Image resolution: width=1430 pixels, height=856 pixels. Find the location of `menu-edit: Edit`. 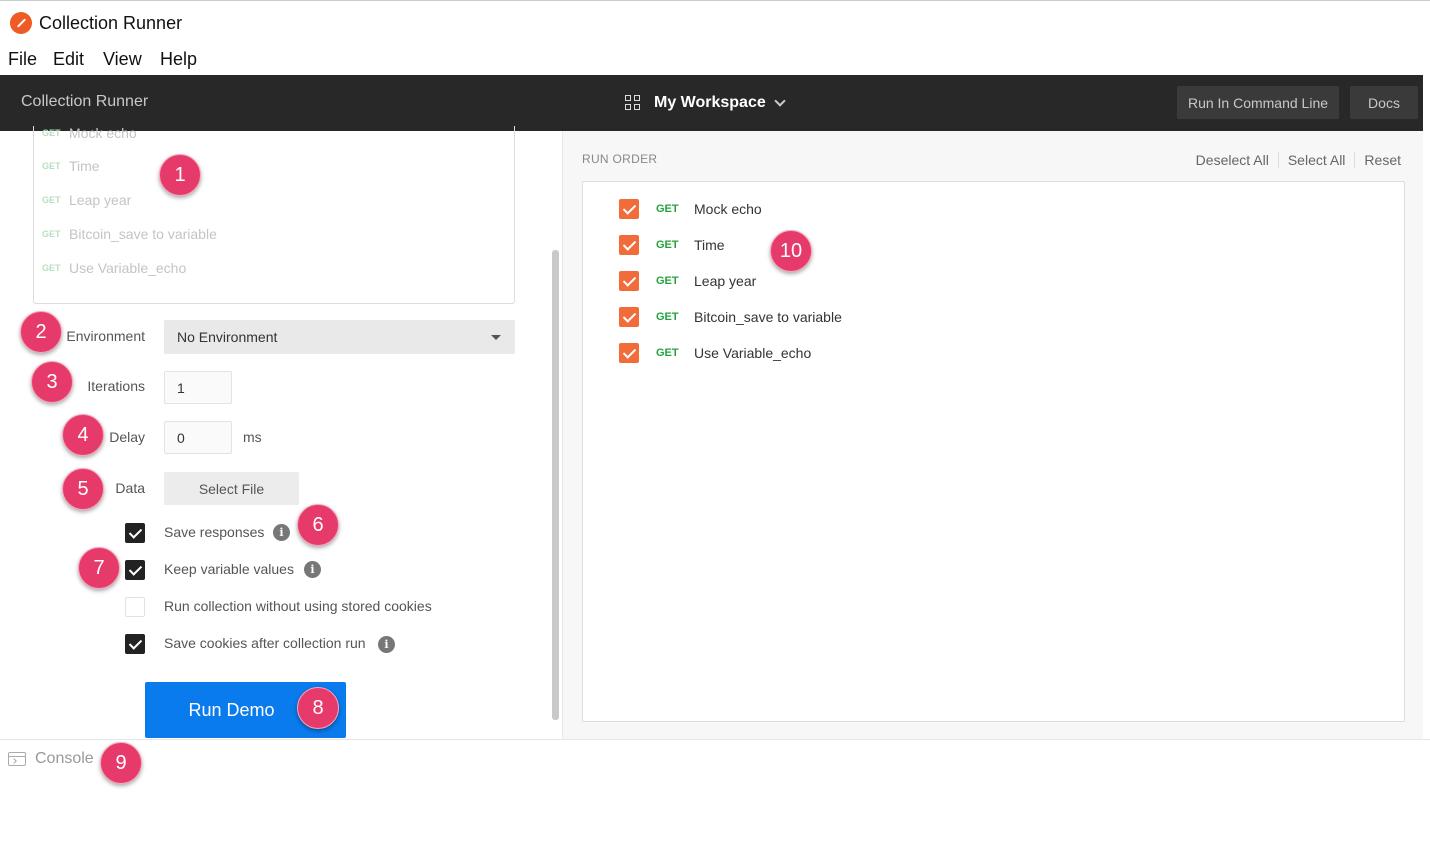

menu-edit: Edit is located at coordinates (68, 59).